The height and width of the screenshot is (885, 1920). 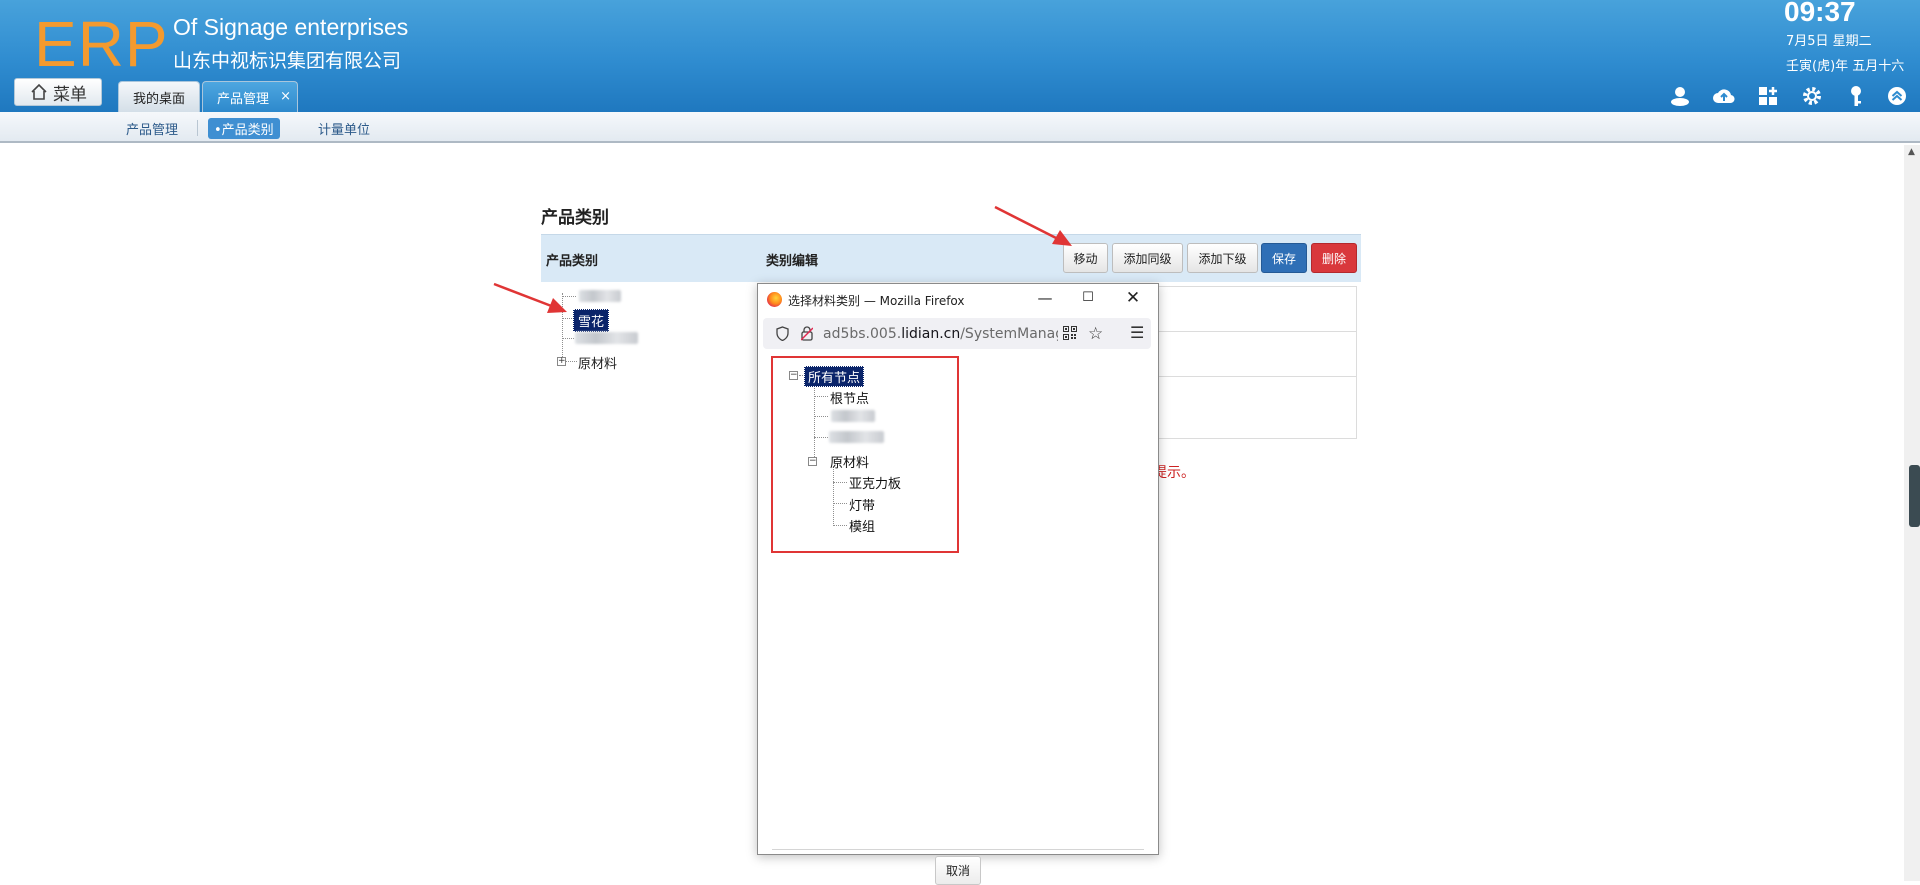 I want to click on company-name-en: Of Signage enterprises, so click(x=291, y=27).